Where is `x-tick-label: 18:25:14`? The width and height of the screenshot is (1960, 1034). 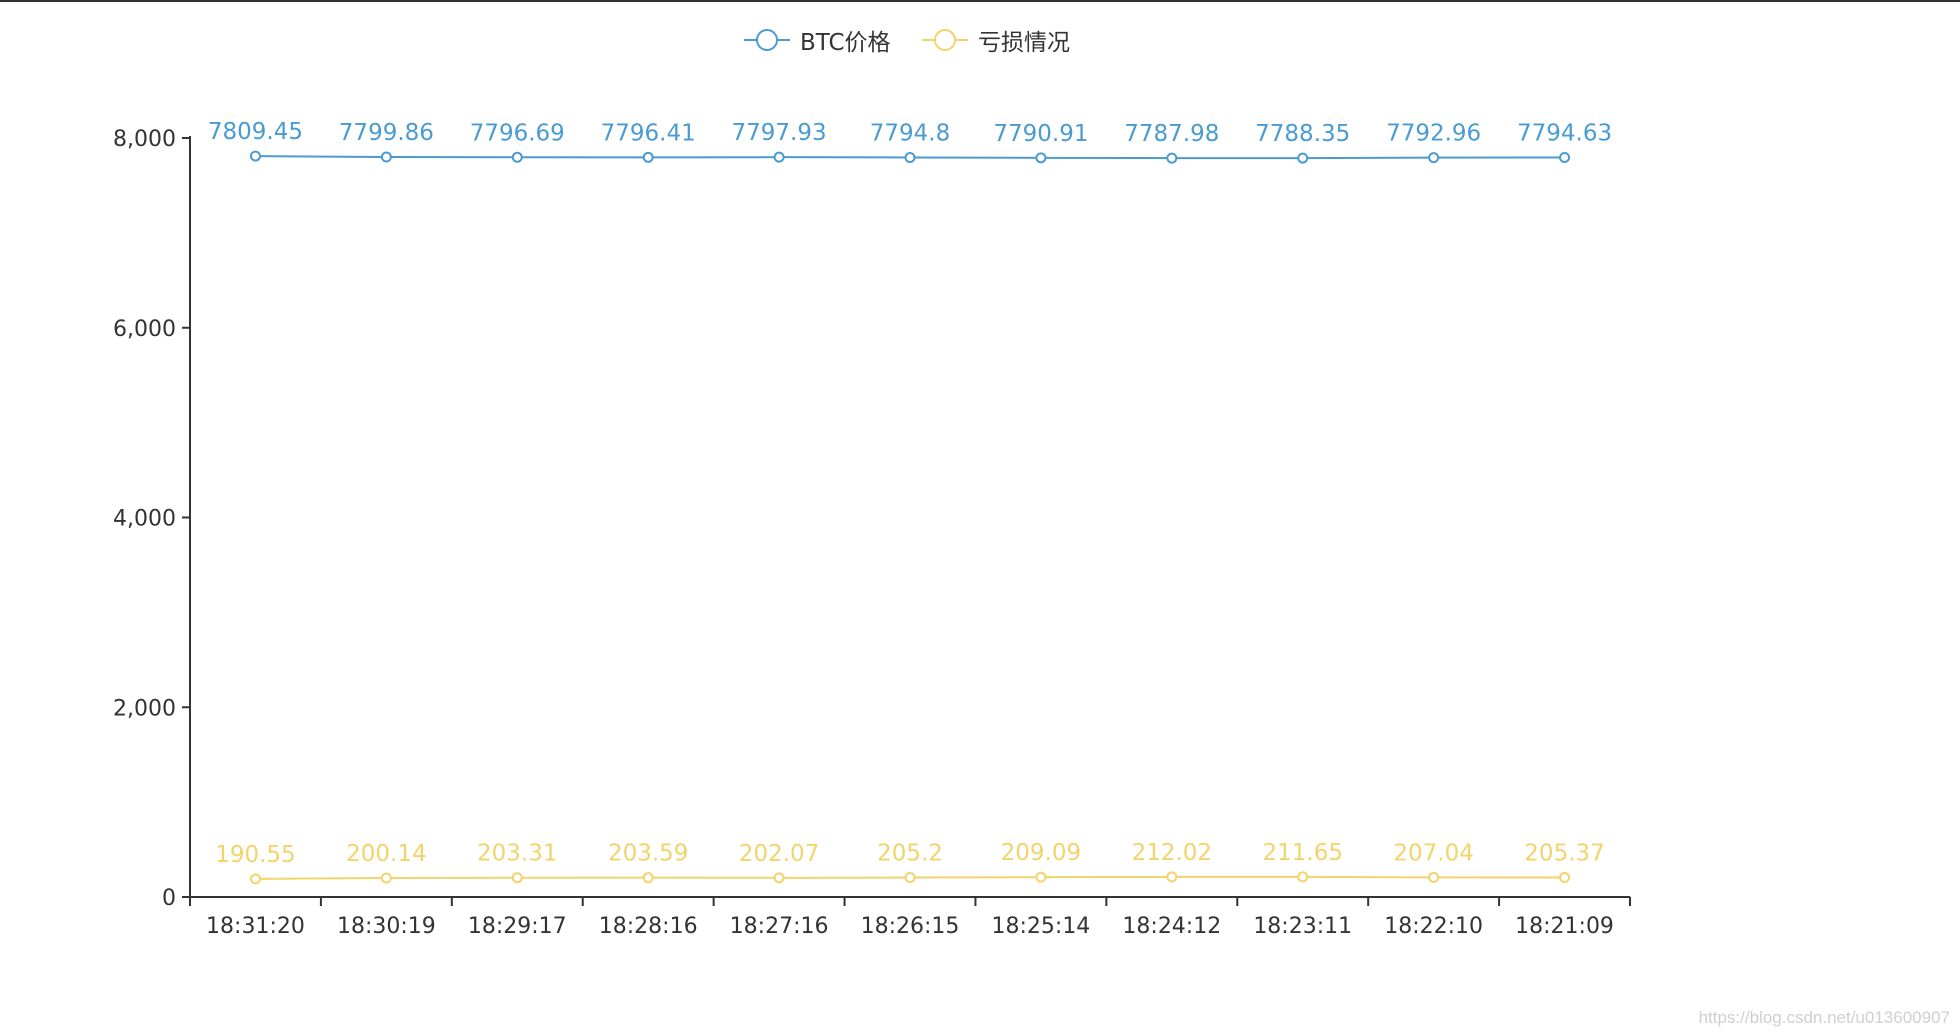
x-tick-label: 18:25:14 is located at coordinates (1041, 926).